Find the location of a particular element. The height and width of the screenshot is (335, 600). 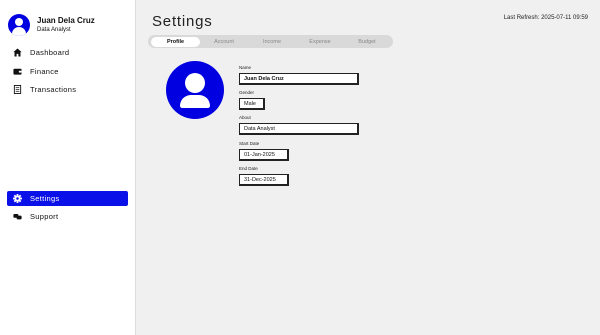

sidebar-item-label: Finance is located at coordinates (44, 71).